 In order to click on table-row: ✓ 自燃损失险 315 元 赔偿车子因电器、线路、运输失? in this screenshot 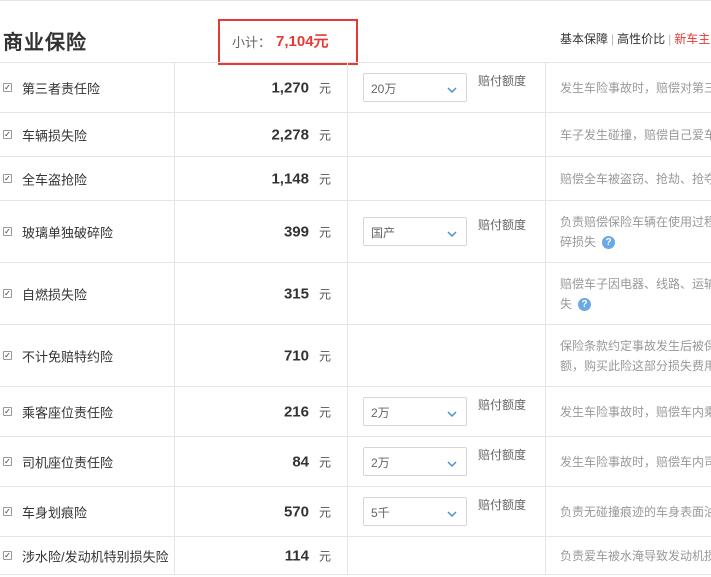, I will do `click(355, 294)`.